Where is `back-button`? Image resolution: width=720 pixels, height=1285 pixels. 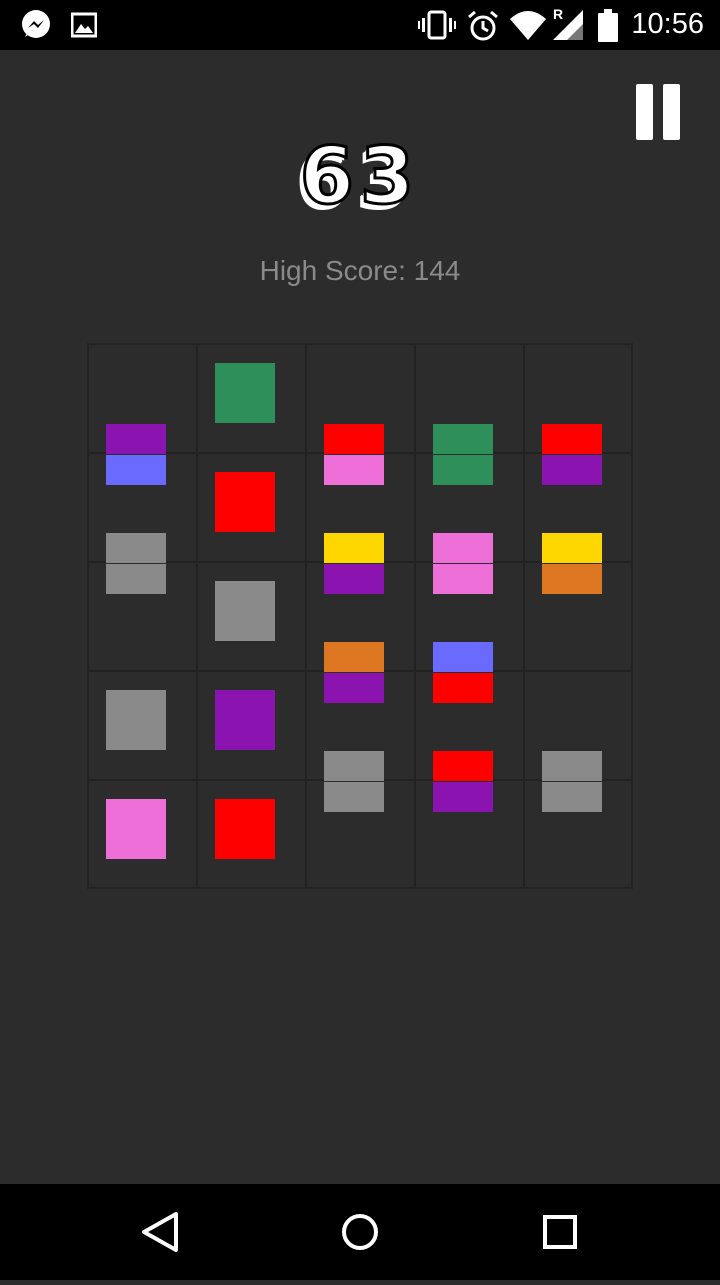
back-button is located at coordinates (160, 1232).